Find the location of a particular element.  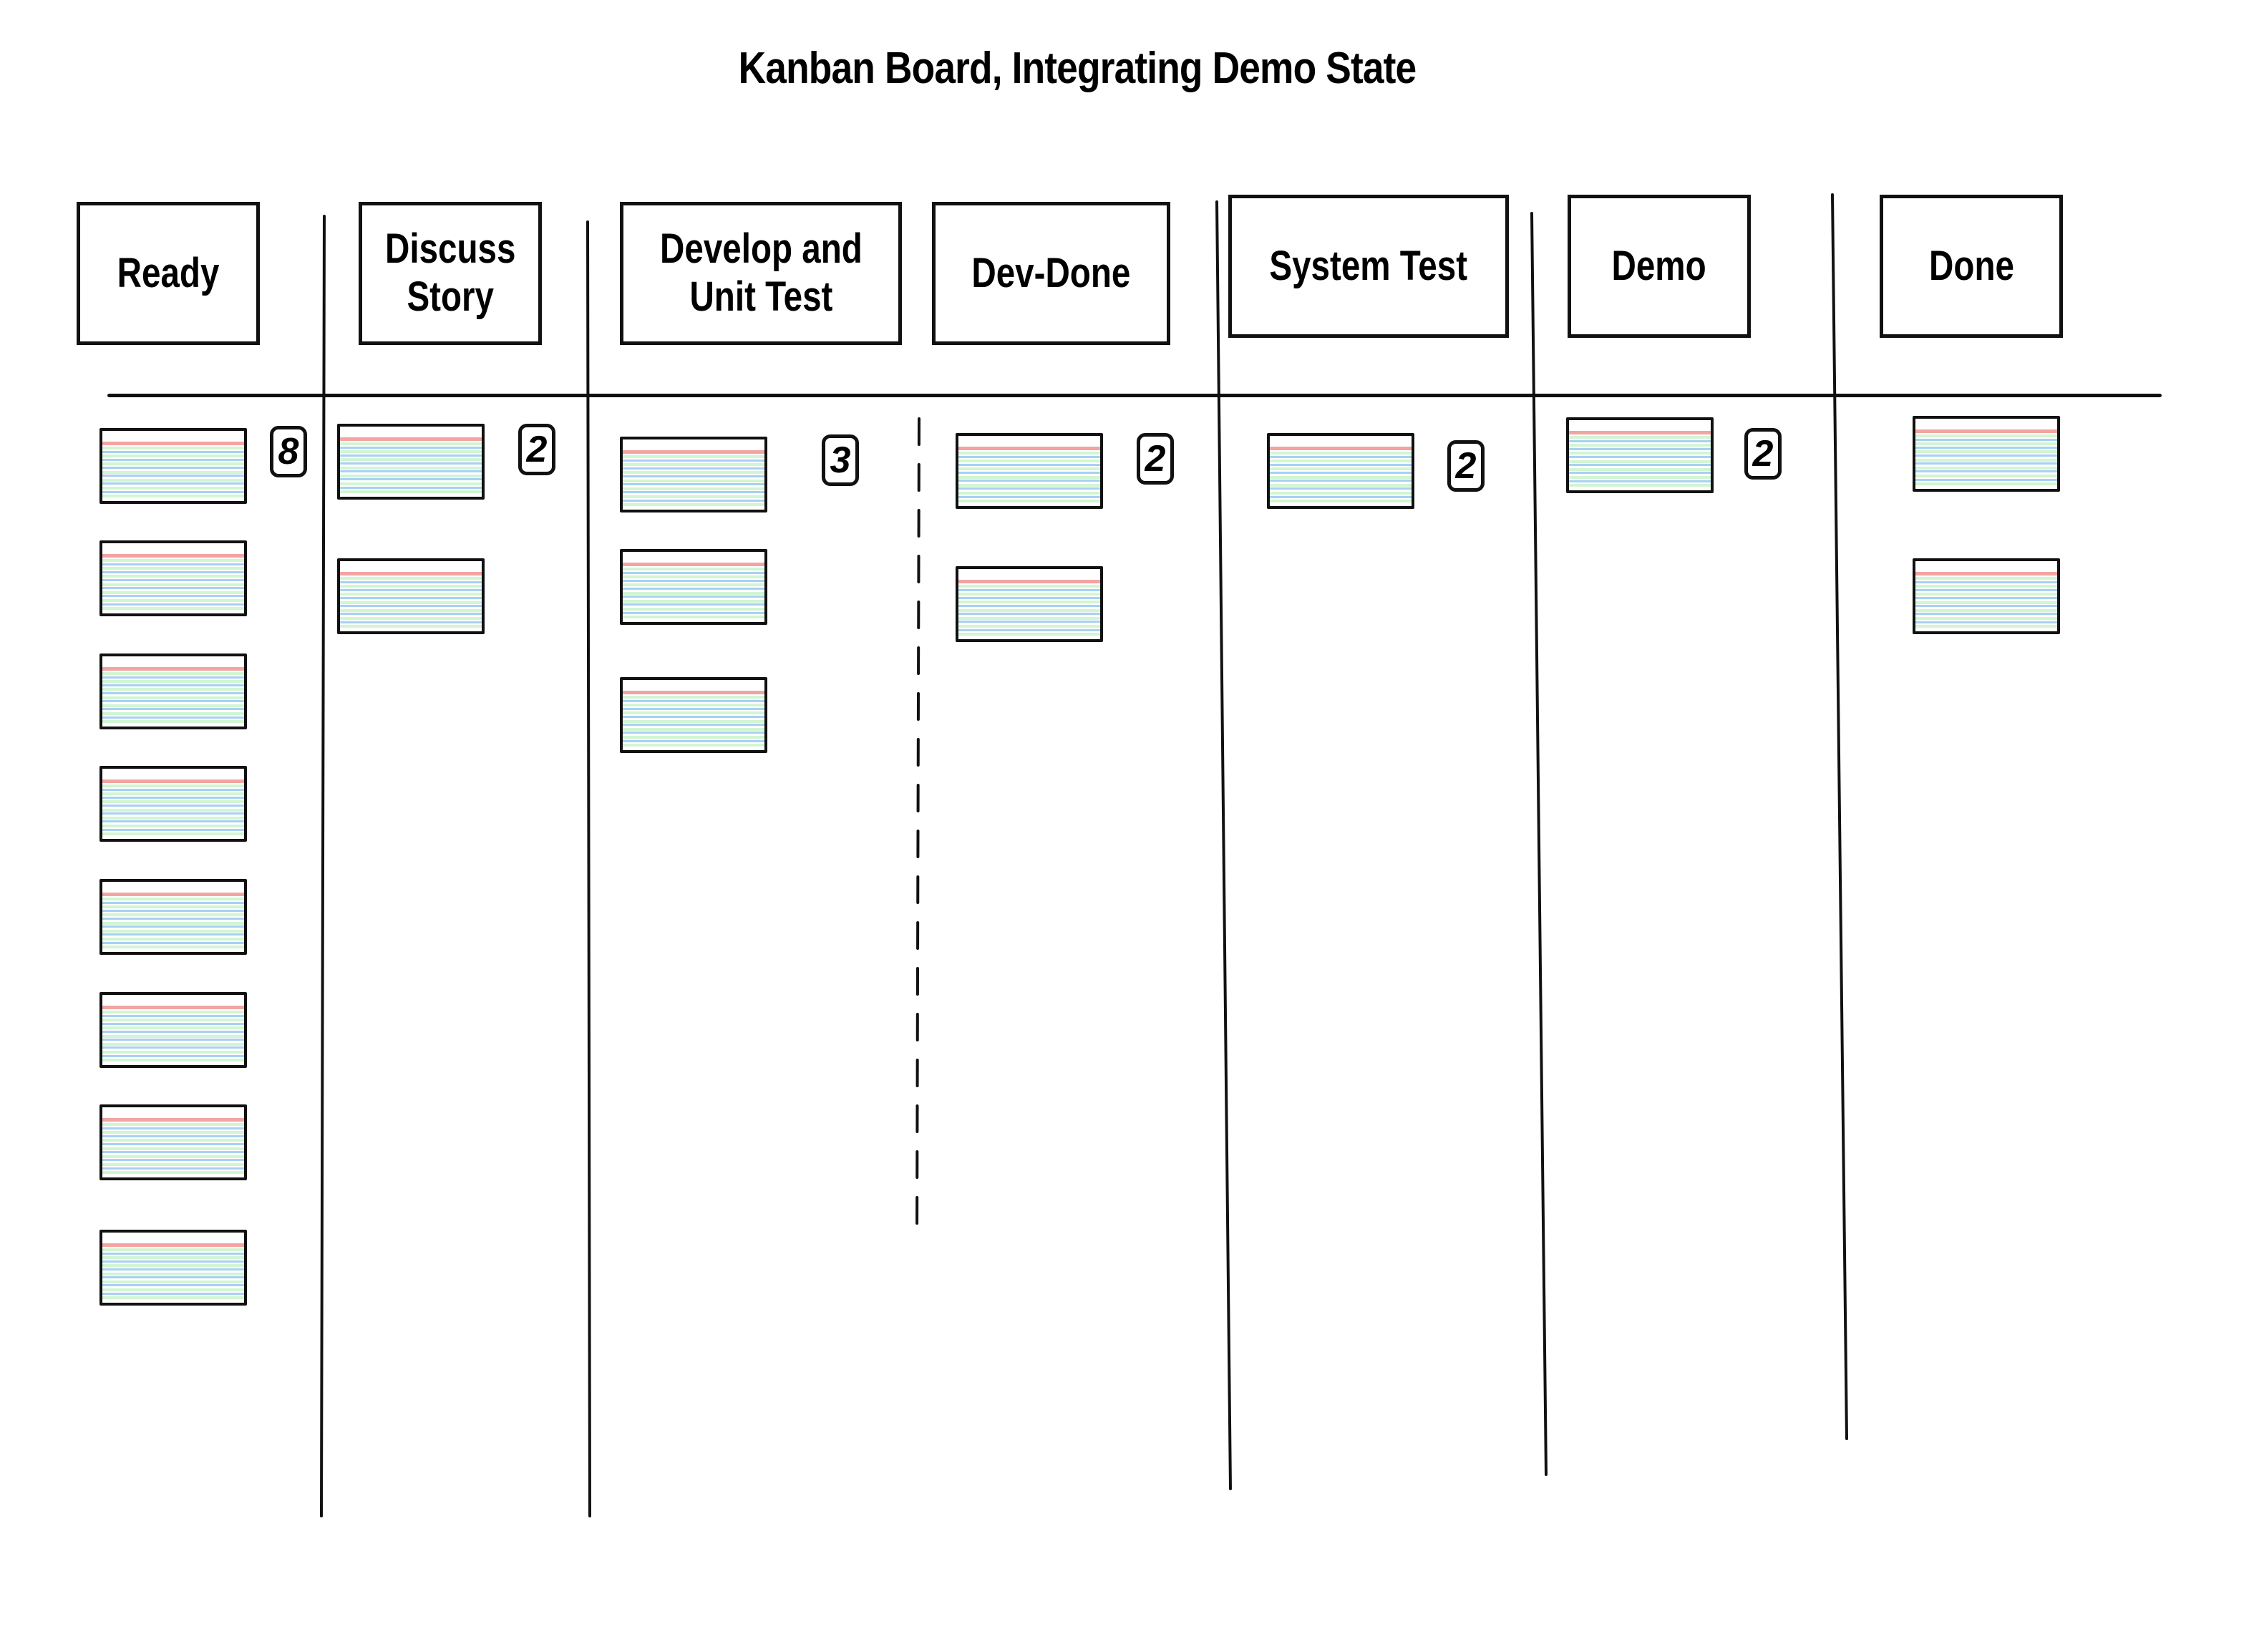

wip-limit-badge-dev-done: 2 is located at coordinates (1155, 459).